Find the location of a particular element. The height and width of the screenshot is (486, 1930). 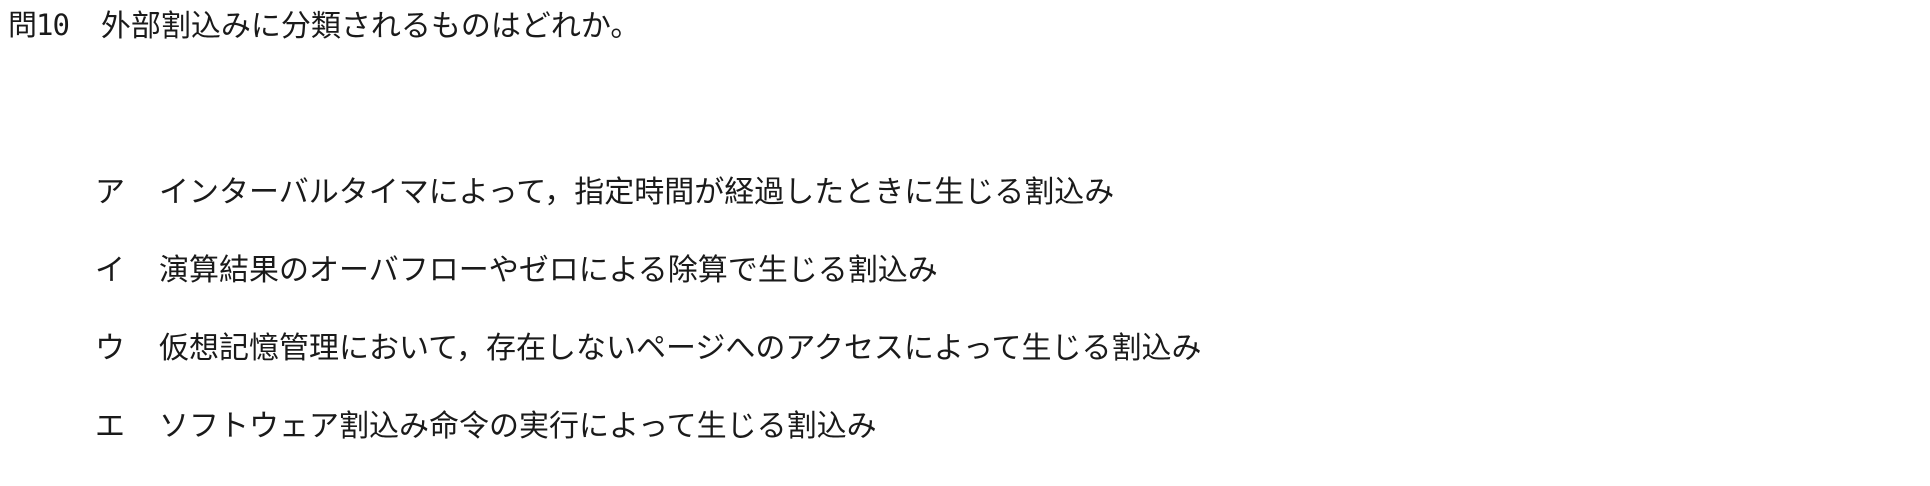

choice-e: エ ソフトウェア割込み命令の実行によって生じる割込み is located at coordinates (648, 423).